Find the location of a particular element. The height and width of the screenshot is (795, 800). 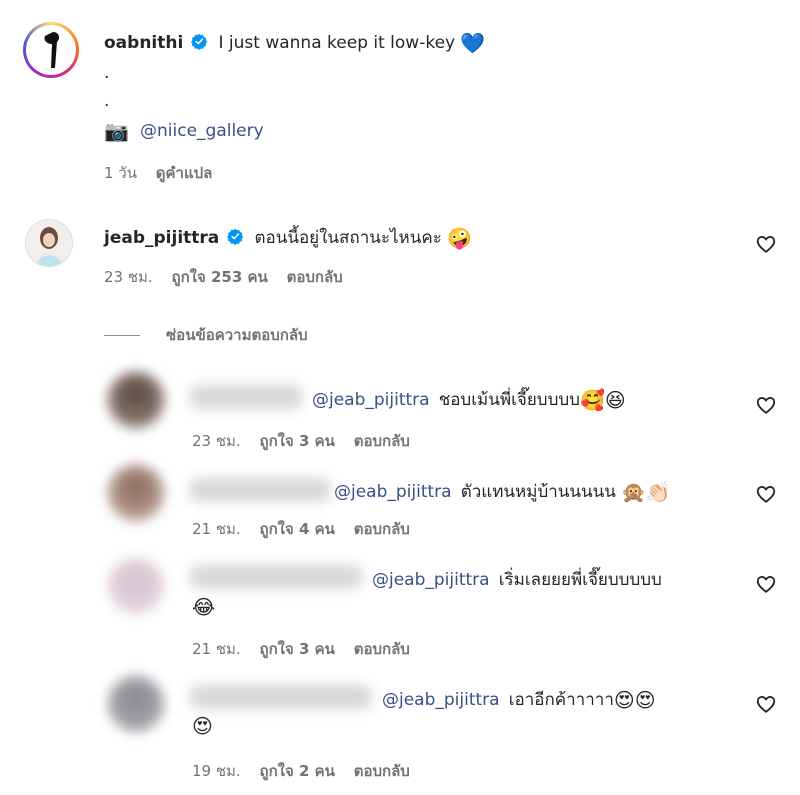

reply-emoji-wrap: 😍 is located at coordinates (202, 726).